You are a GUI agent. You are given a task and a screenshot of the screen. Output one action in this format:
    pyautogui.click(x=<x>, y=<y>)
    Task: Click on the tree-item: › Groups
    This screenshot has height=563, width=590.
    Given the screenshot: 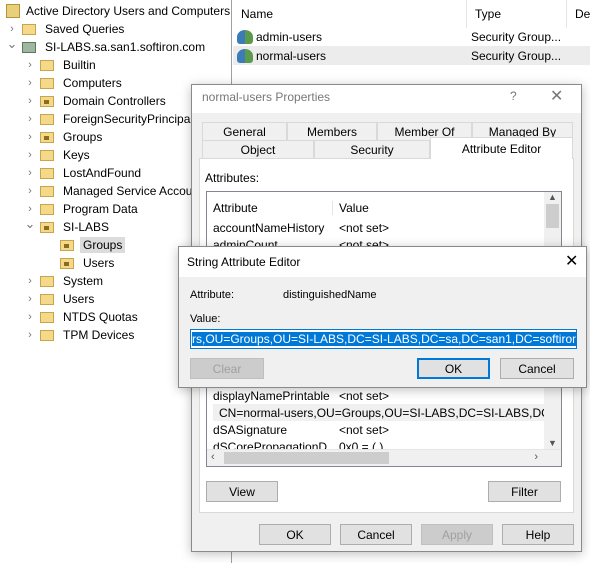 What is the action you would take?
    pyautogui.click(x=64, y=137)
    